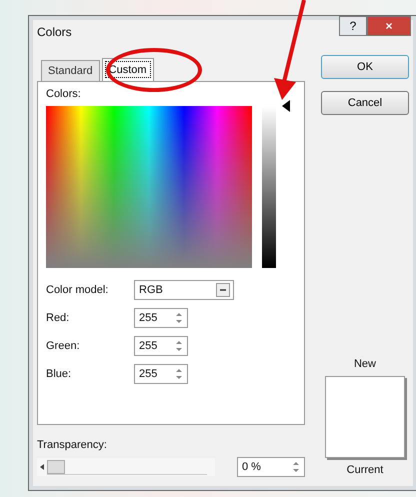  What do you see at coordinates (70, 70) in the screenshot?
I see `tab: Standard` at bounding box center [70, 70].